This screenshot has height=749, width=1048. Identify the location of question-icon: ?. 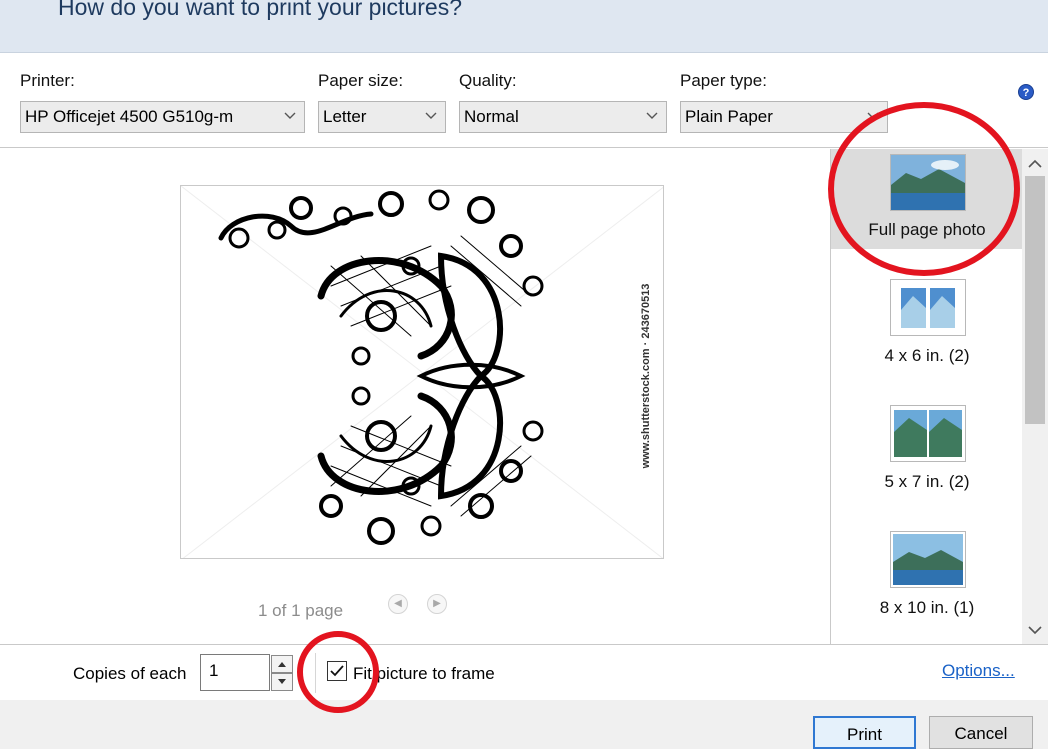
(1026, 92).